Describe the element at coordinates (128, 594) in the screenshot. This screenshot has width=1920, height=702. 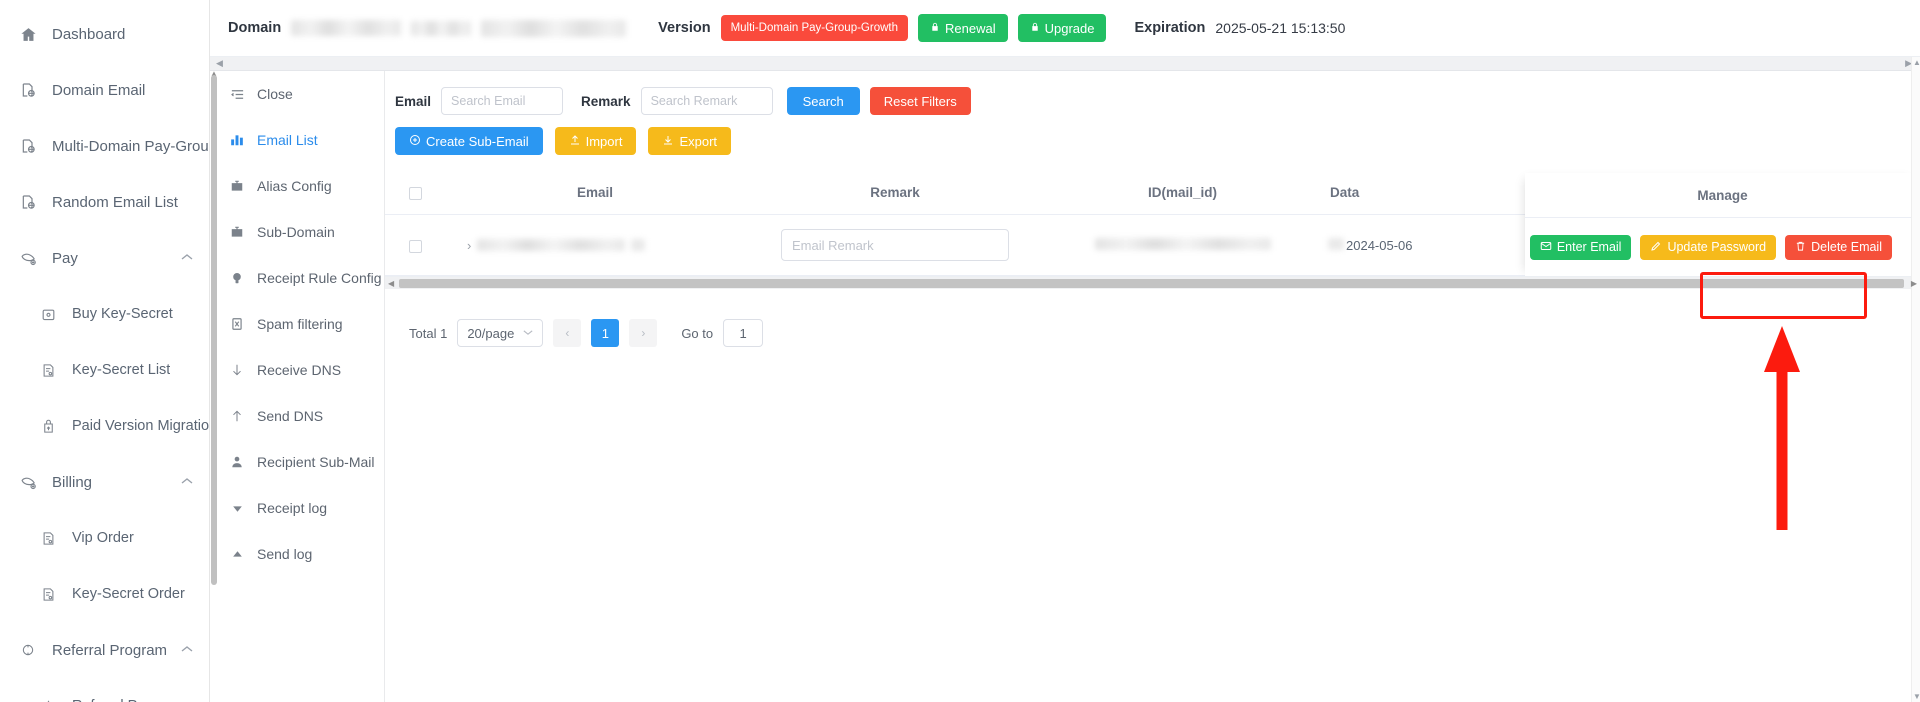
I see `sidebar-item-label: Key-Secret Order` at that location.